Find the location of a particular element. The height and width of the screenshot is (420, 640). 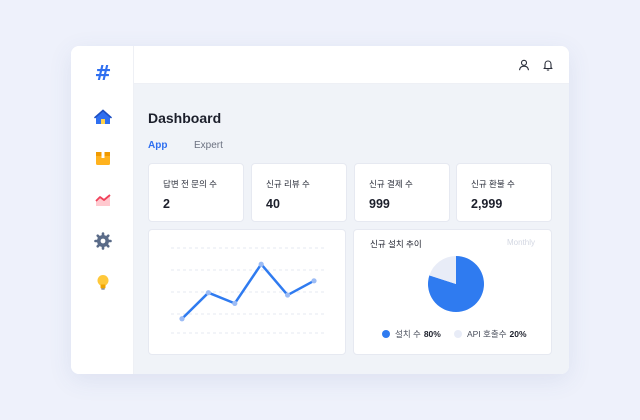

stat-card-new-refunds: 신규 환불 수 2,999 is located at coordinates (504, 192).